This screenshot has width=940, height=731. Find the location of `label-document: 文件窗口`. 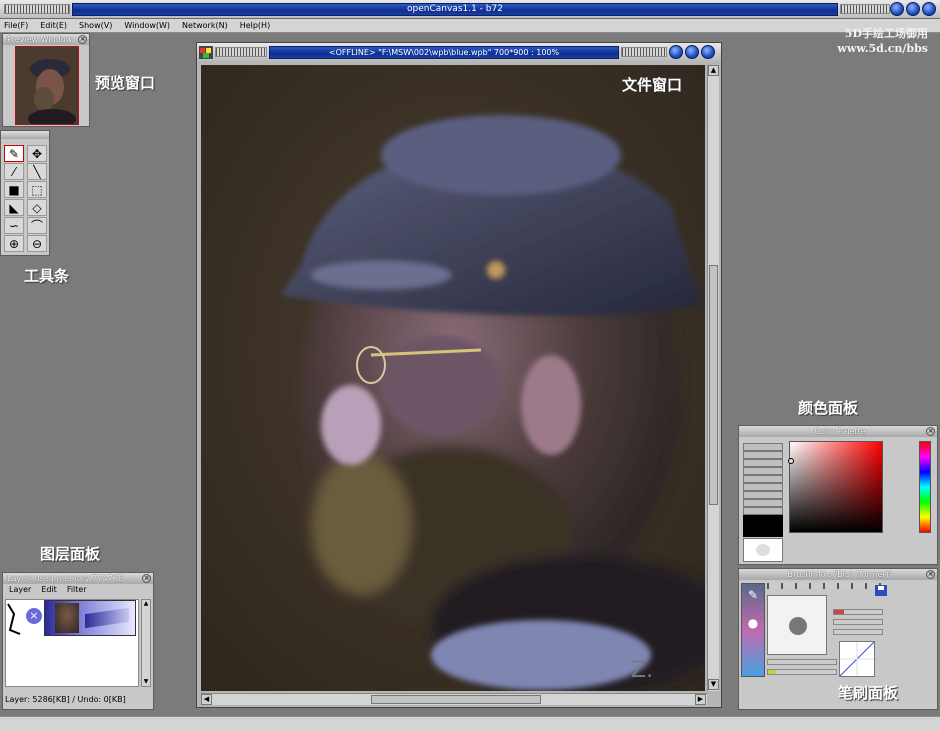

label-document: 文件窗口 is located at coordinates (652, 85).